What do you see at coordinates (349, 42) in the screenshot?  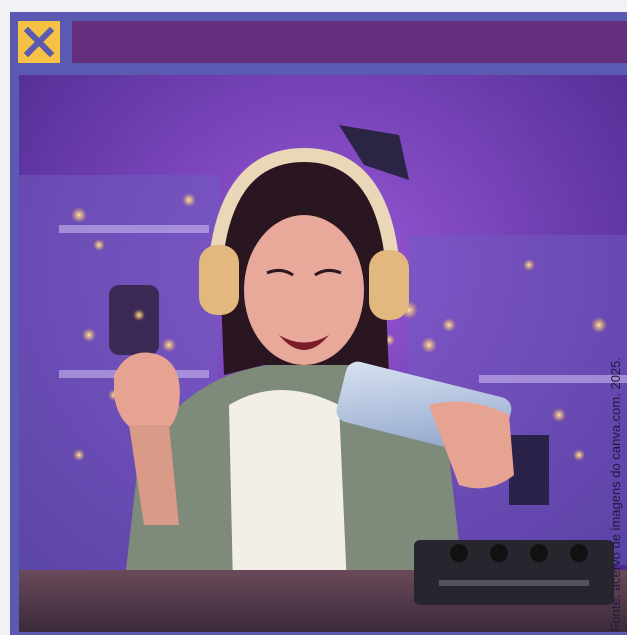 I see `window-title` at bounding box center [349, 42].